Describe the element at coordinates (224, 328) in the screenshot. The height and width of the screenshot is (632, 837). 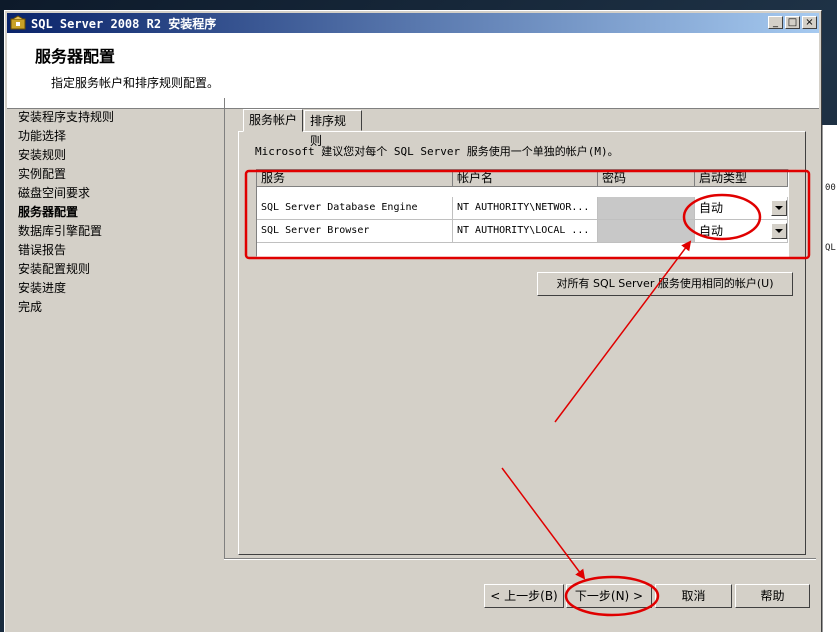
I see `nav-divider` at that location.